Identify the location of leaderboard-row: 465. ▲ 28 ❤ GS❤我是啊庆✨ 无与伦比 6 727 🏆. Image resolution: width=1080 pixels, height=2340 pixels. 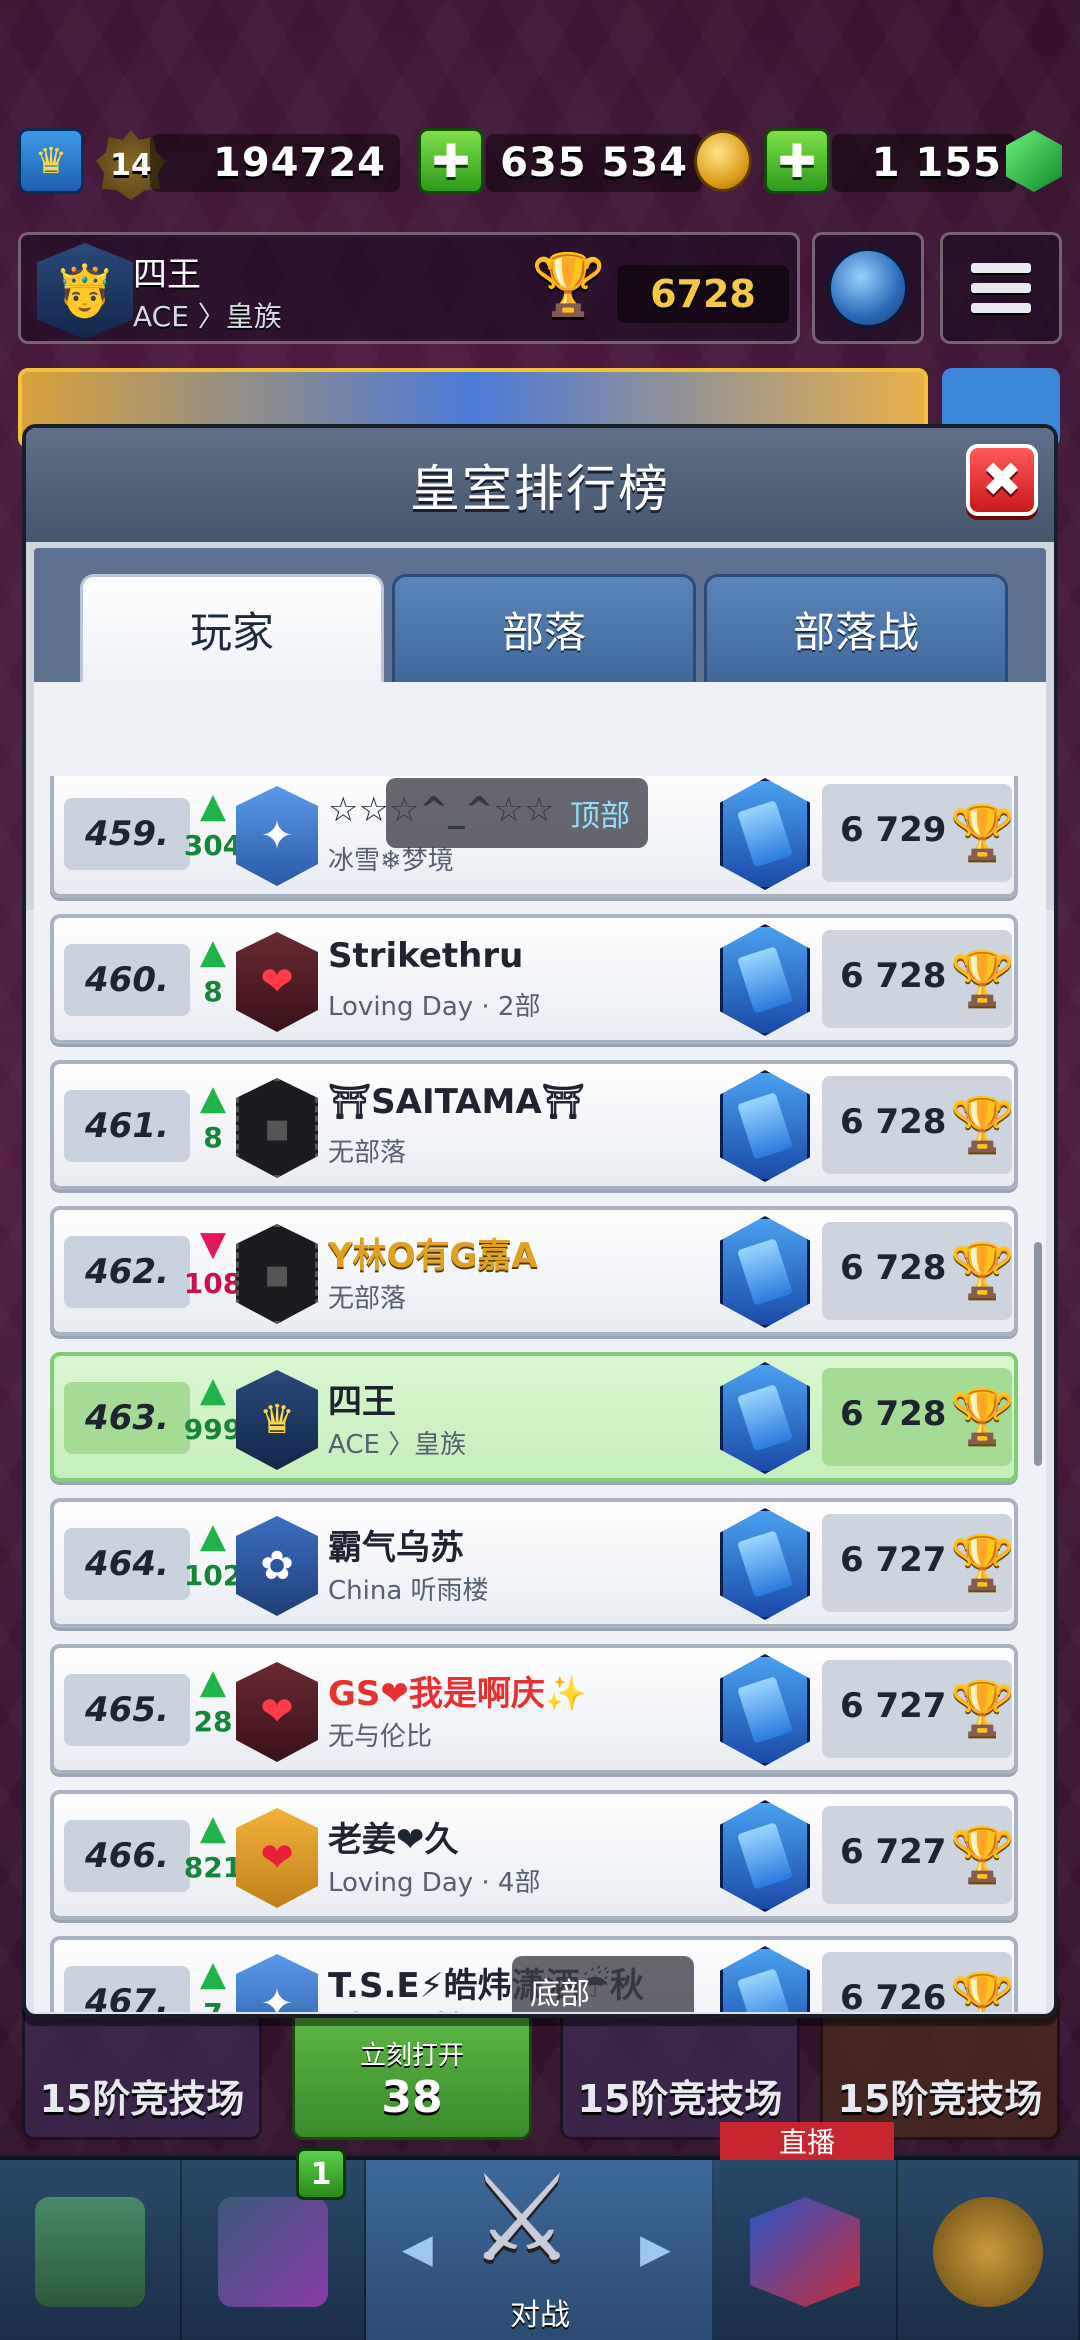
(534, 1709).